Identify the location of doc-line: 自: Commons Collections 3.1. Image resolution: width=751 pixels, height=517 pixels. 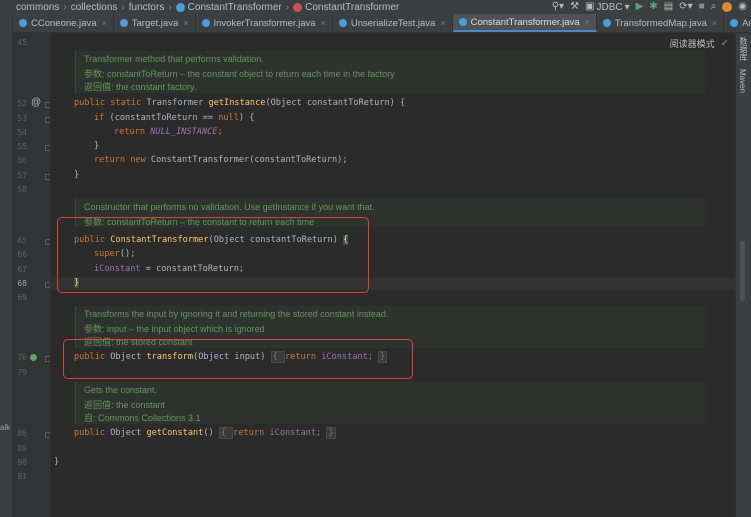
(142, 418).